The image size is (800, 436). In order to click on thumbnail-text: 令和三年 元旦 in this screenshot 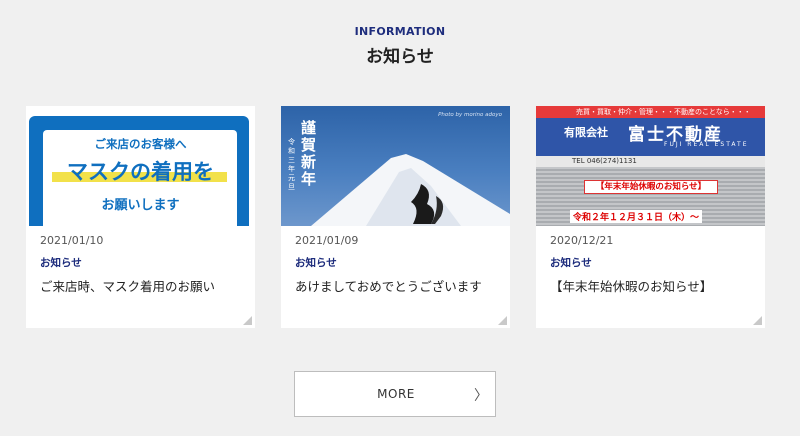, I will do `click(291, 164)`.